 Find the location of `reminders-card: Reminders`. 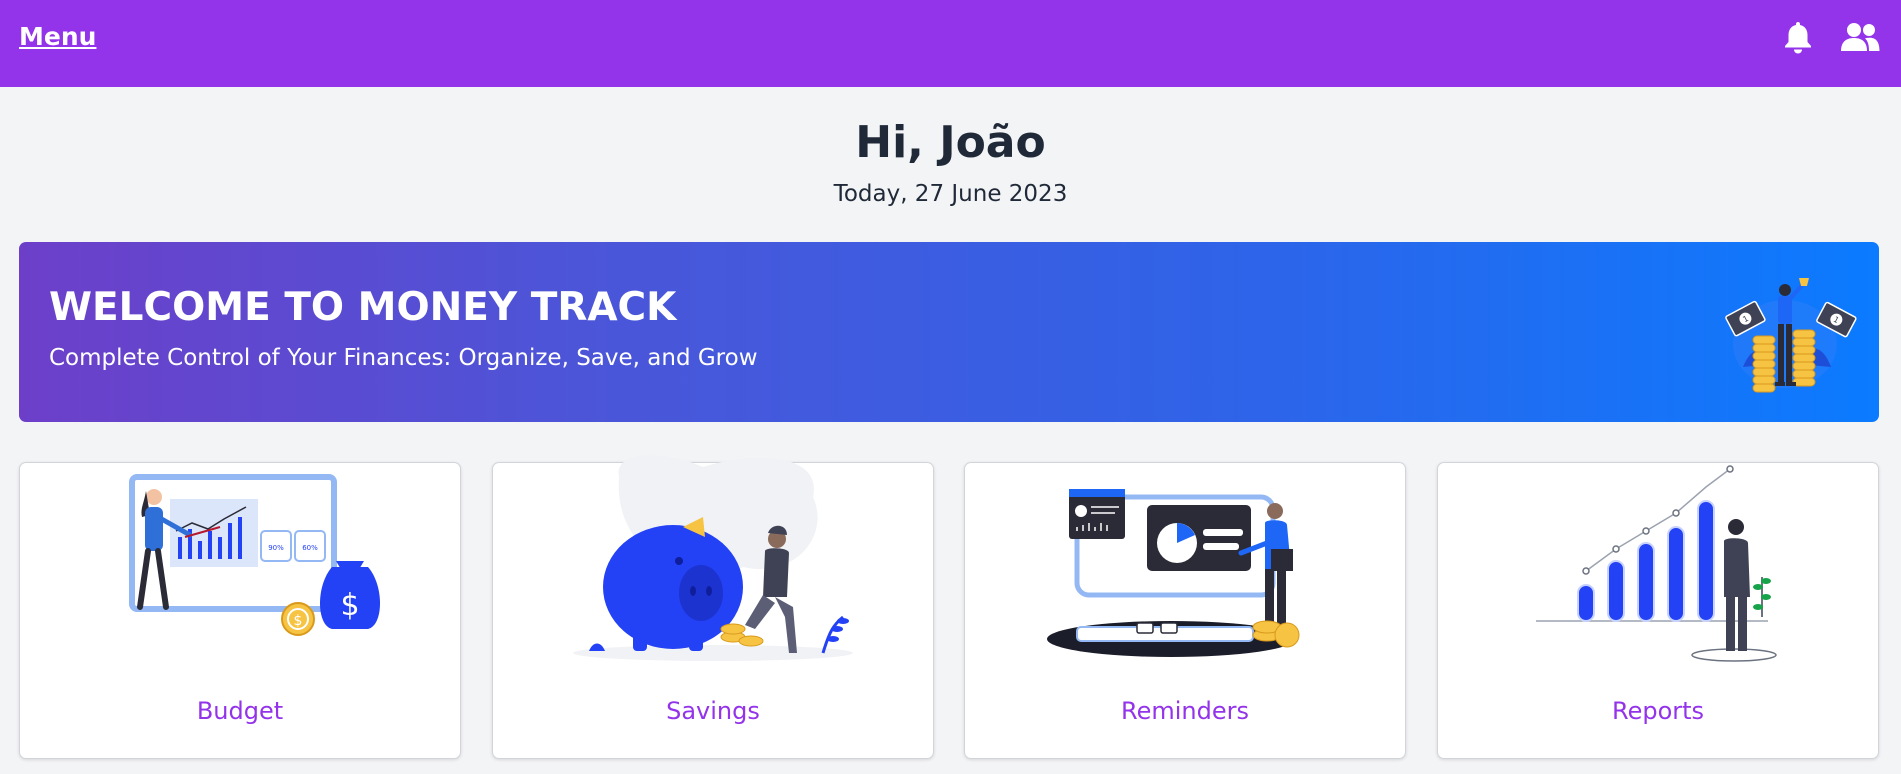

reminders-card: Reminders is located at coordinates (1185, 610).